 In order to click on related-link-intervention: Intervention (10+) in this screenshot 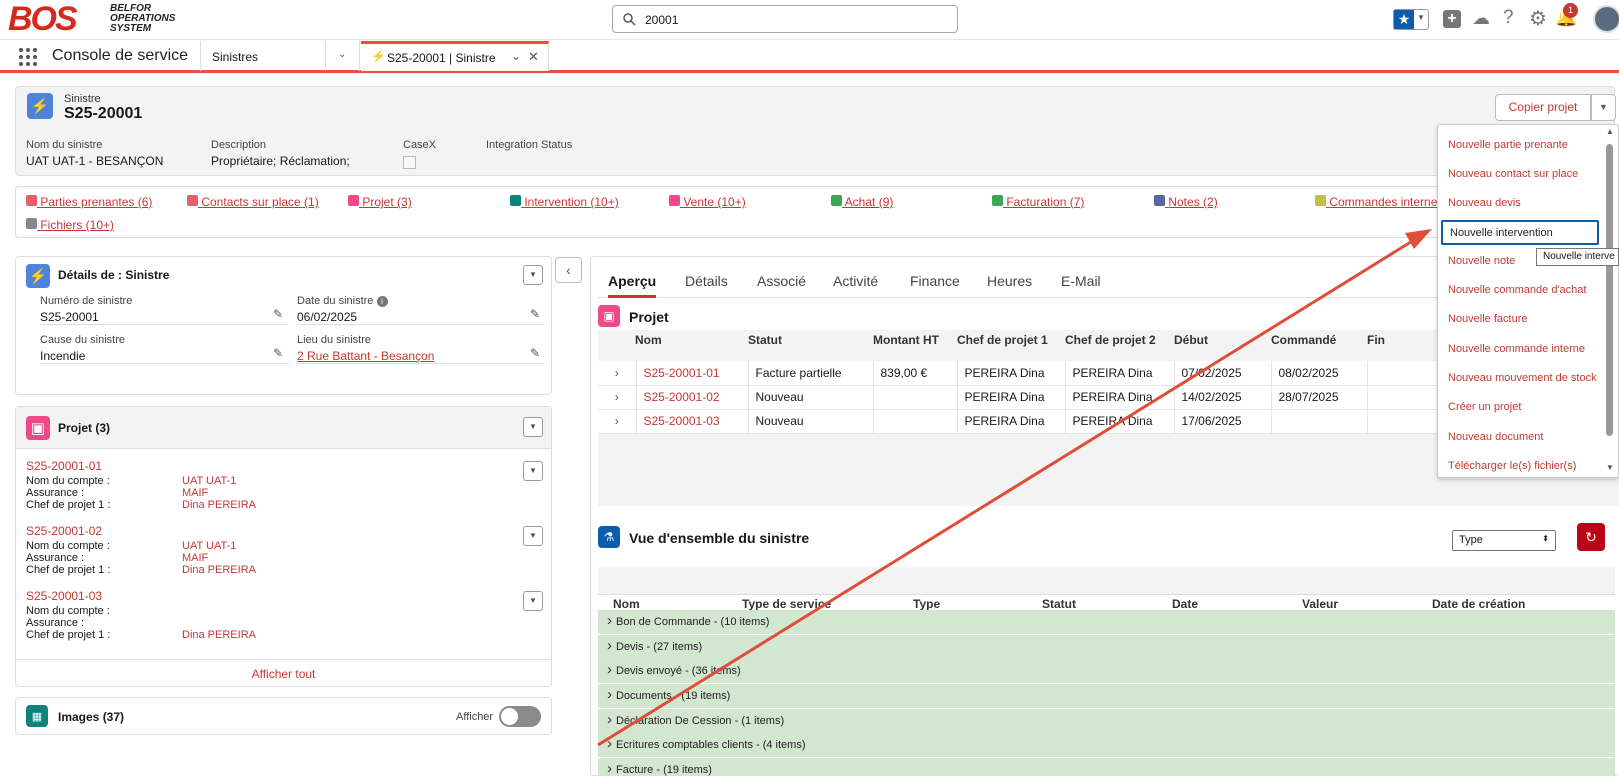, I will do `click(564, 202)`.